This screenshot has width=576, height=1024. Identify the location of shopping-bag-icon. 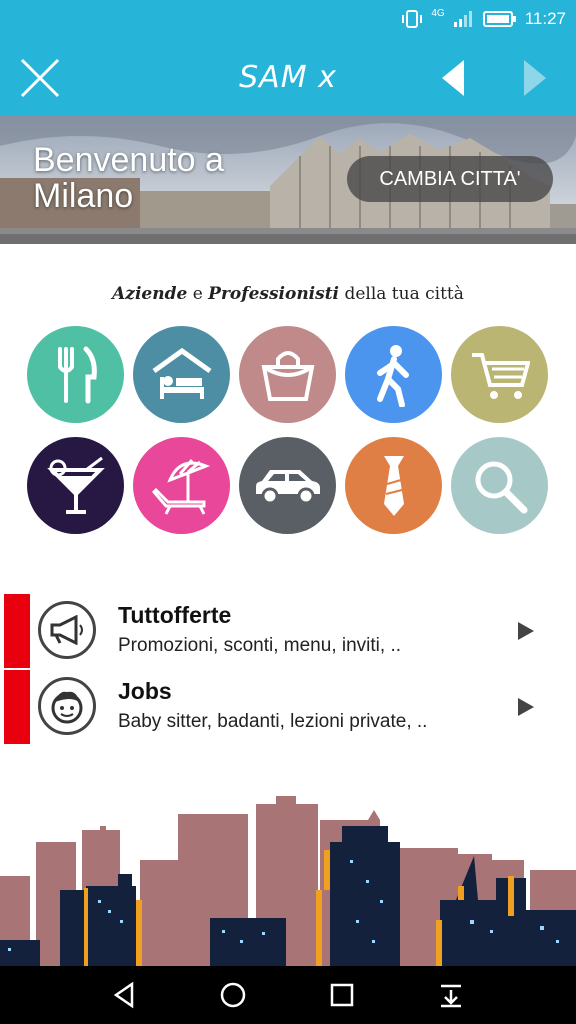
(287, 375).